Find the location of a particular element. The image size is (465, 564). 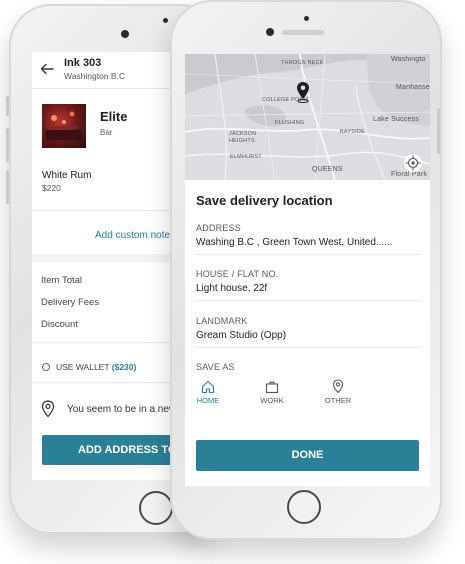

map-label: QUEENS is located at coordinates (327, 169).